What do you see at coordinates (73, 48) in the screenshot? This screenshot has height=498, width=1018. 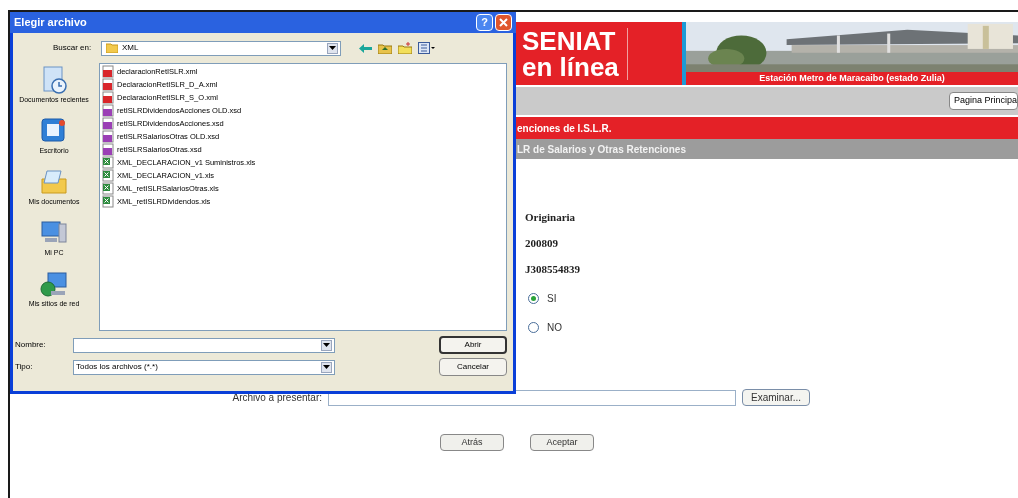 I see `look-in-label: Buscar en:` at bounding box center [73, 48].